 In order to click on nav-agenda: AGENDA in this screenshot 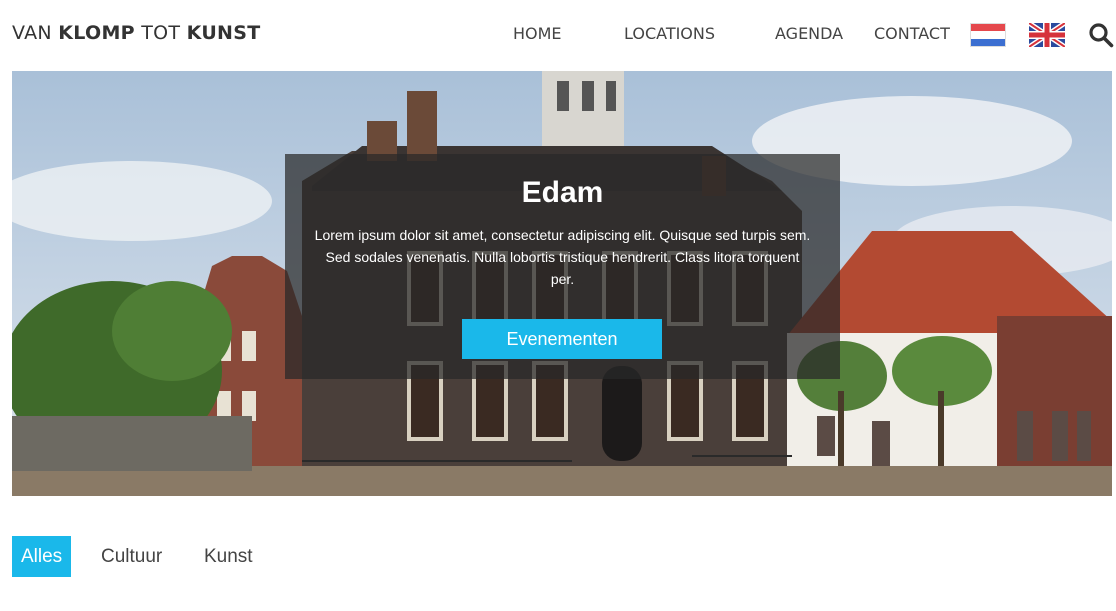, I will do `click(809, 33)`.